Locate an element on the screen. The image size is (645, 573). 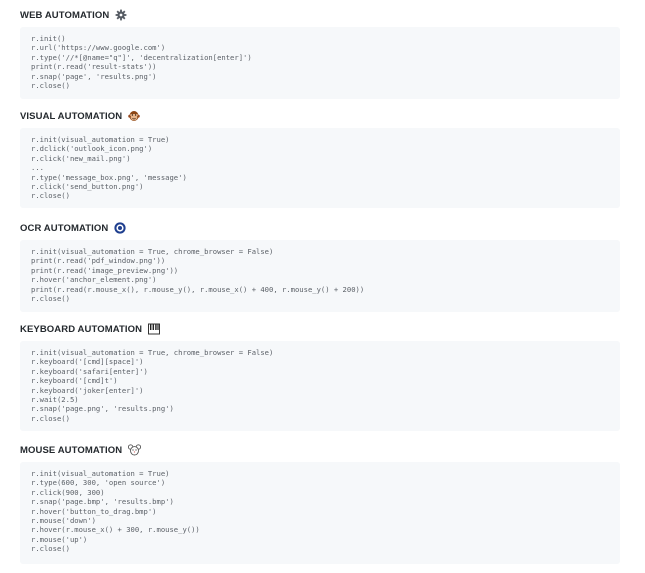
code-line: r.click(900, 300) is located at coordinates (68, 492).